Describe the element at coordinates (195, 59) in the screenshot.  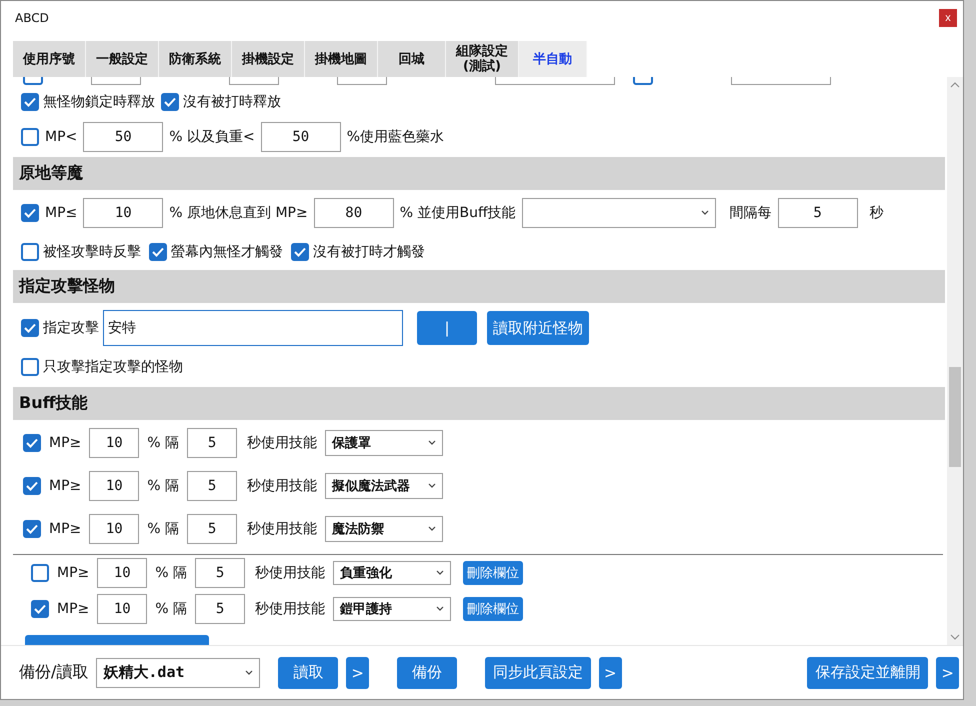
I see `tab: 防衛系統` at that location.